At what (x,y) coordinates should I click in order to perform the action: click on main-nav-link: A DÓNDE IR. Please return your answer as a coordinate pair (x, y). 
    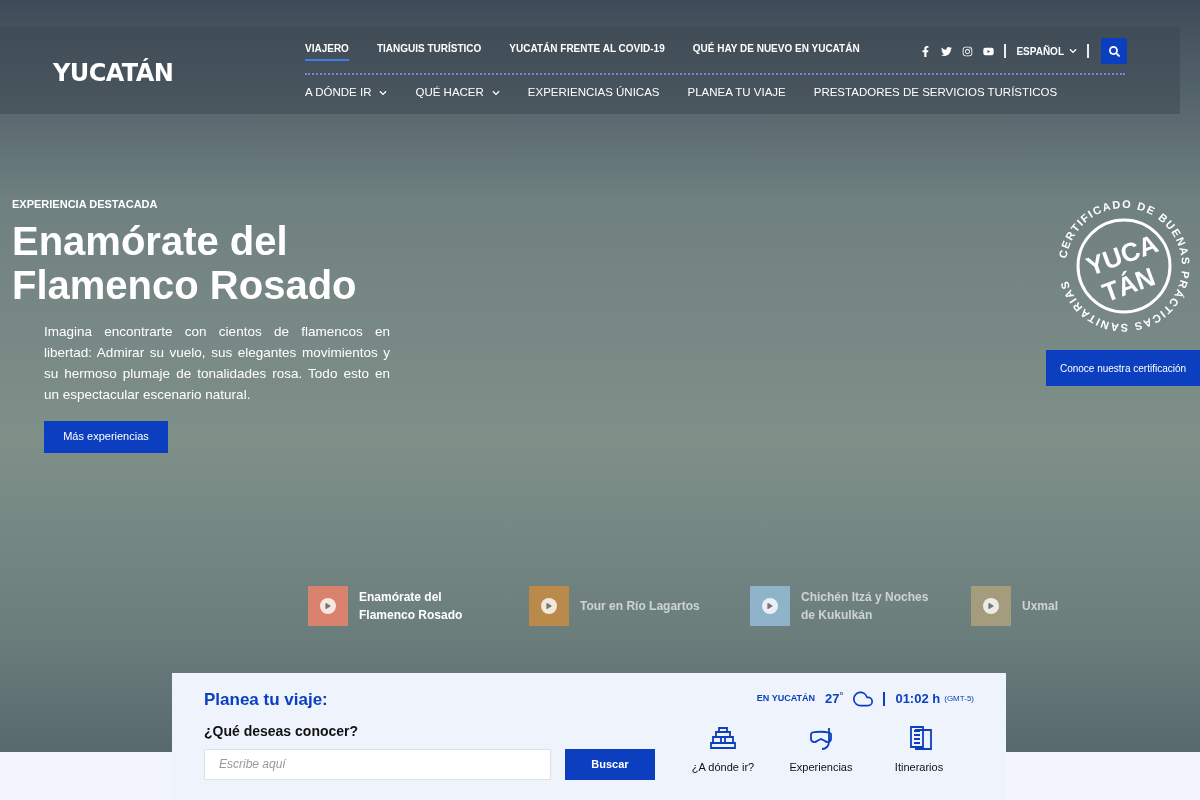
    Looking at the image, I should click on (346, 93).